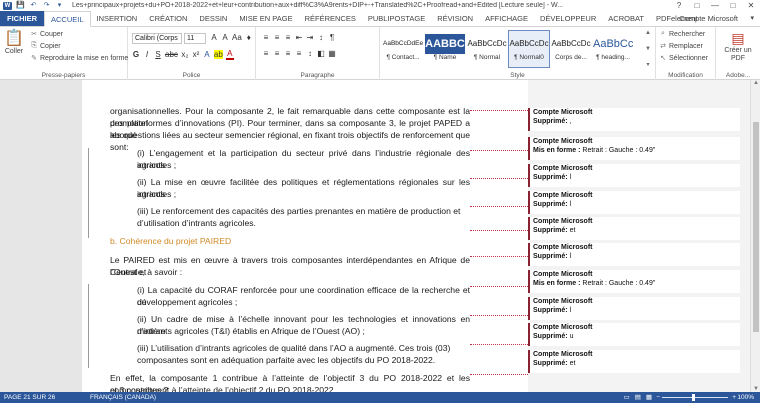 Image resolution: width=760 pixels, height=403 pixels. I want to click on balloon-value: u, so click(571, 336).